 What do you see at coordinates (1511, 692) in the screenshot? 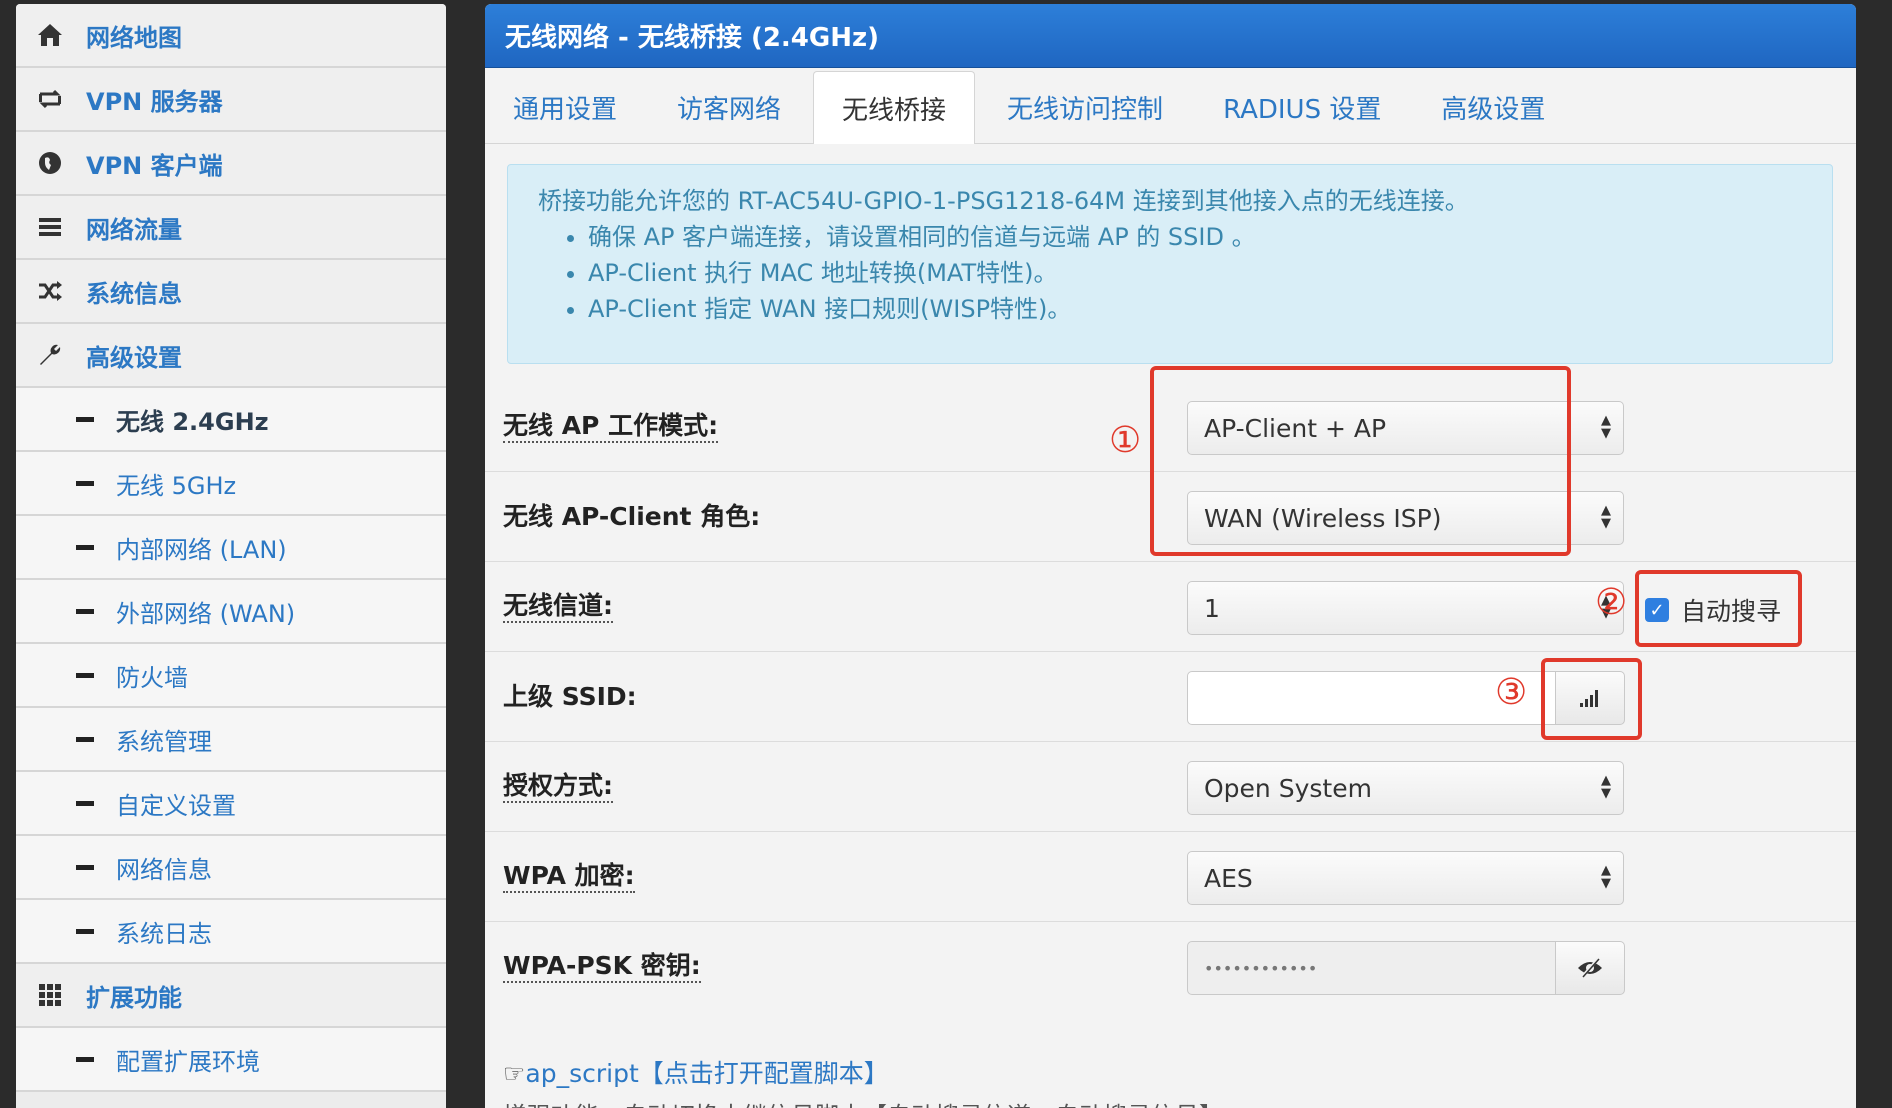
I see `annotation-number-3: ③` at bounding box center [1511, 692].